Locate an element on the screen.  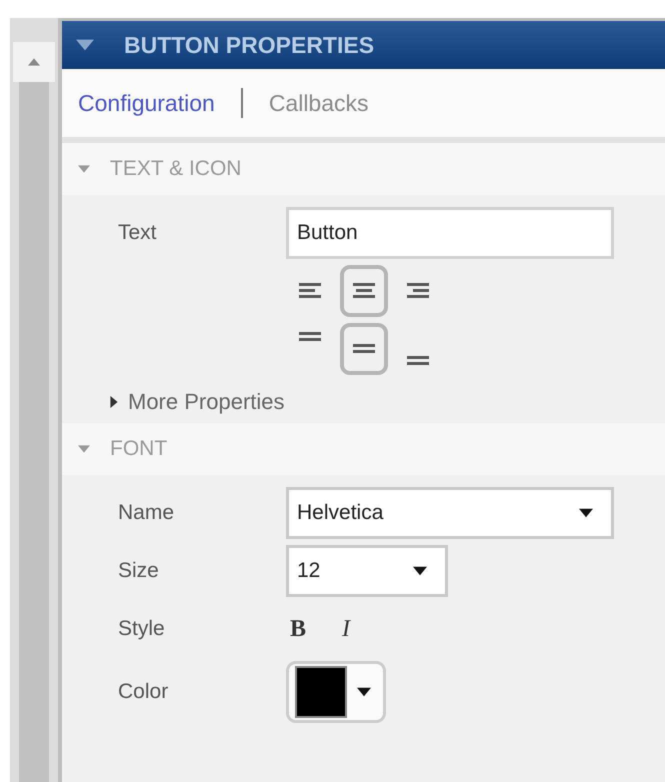
align-bottom-icon is located at coordinates (418, 361).